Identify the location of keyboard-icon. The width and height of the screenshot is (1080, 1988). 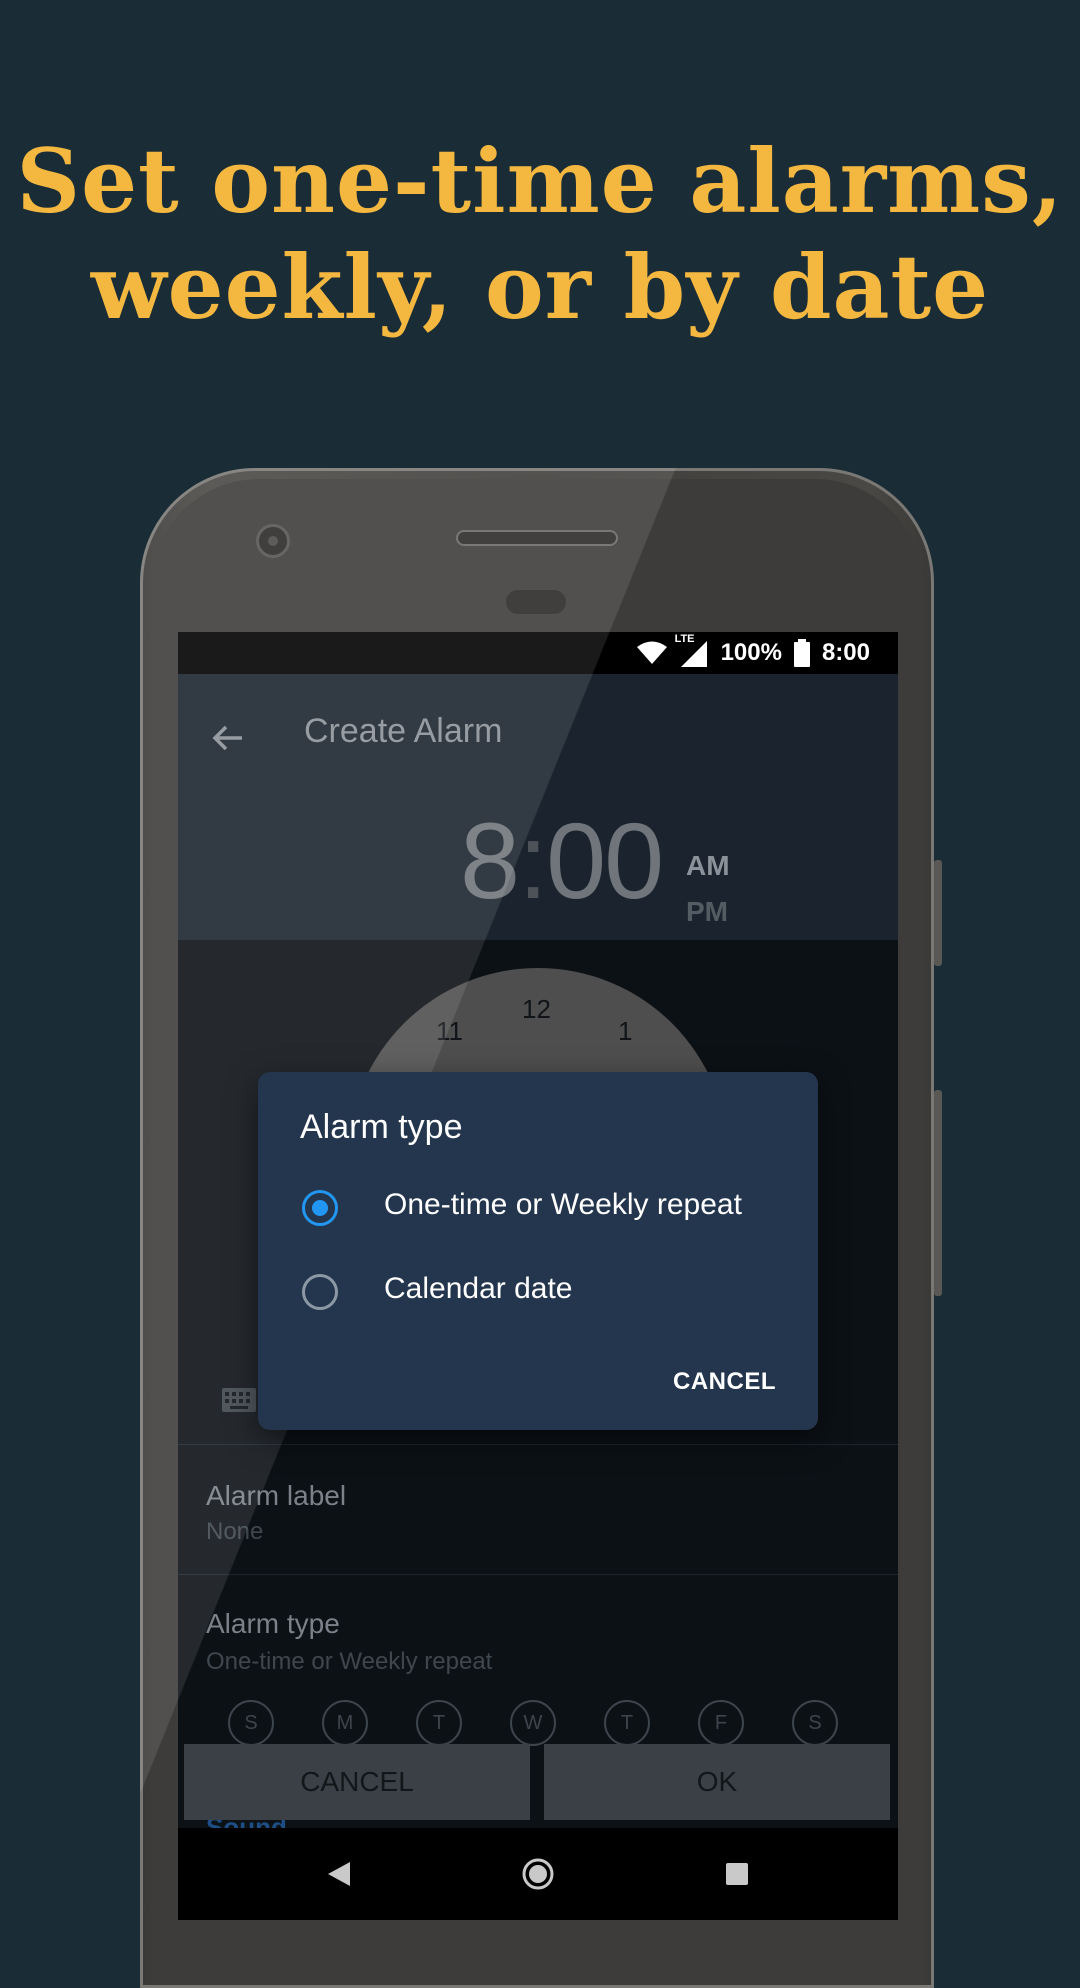
(239, 1400).